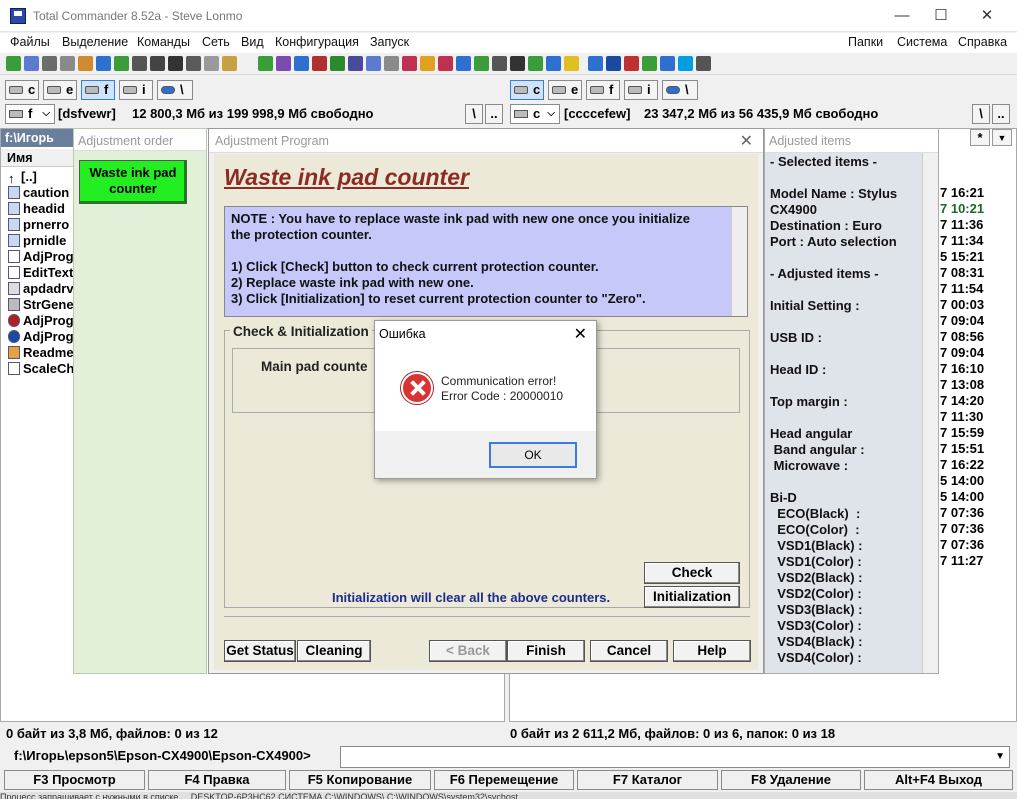 The height and width of the screenshot is (799, 1017). What do you see at coordinates (746, 141) in the screenshot?
I see `adjustment-program-close-button: ✕` at bounding box center [746, 141].